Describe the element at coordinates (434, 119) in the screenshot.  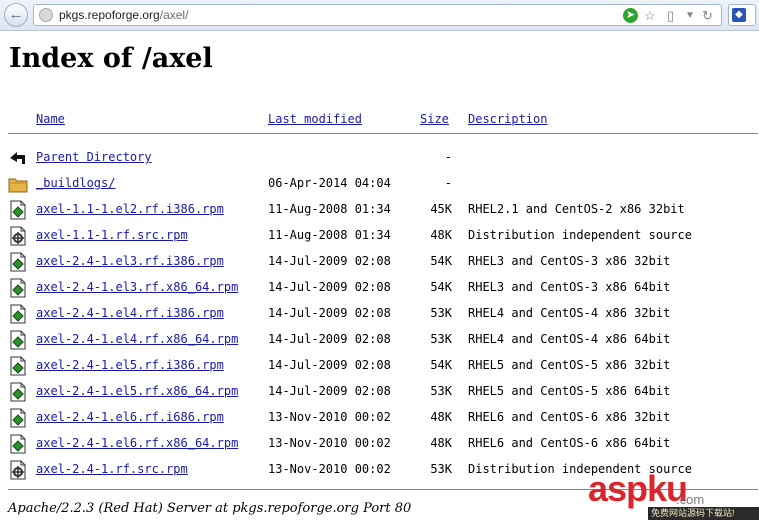
I see `column-header-size: Size` at that location.